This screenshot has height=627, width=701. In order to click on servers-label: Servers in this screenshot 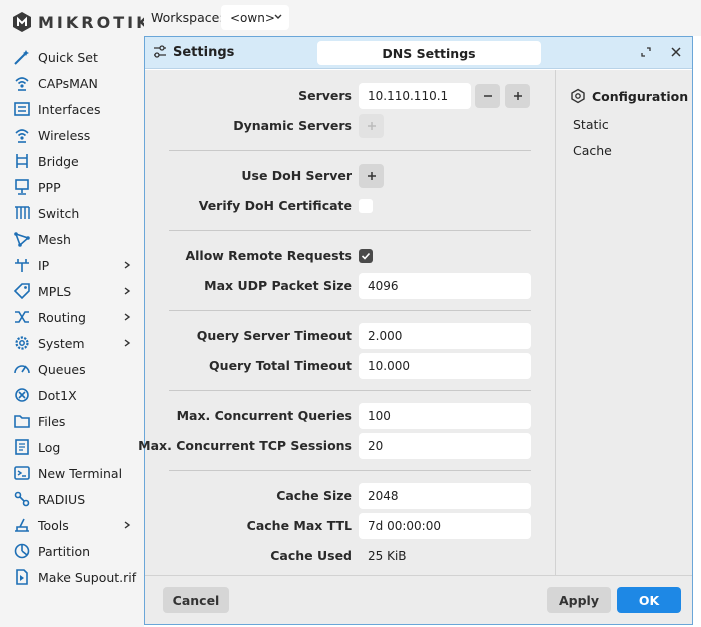, I will do `click(325, 95)`.